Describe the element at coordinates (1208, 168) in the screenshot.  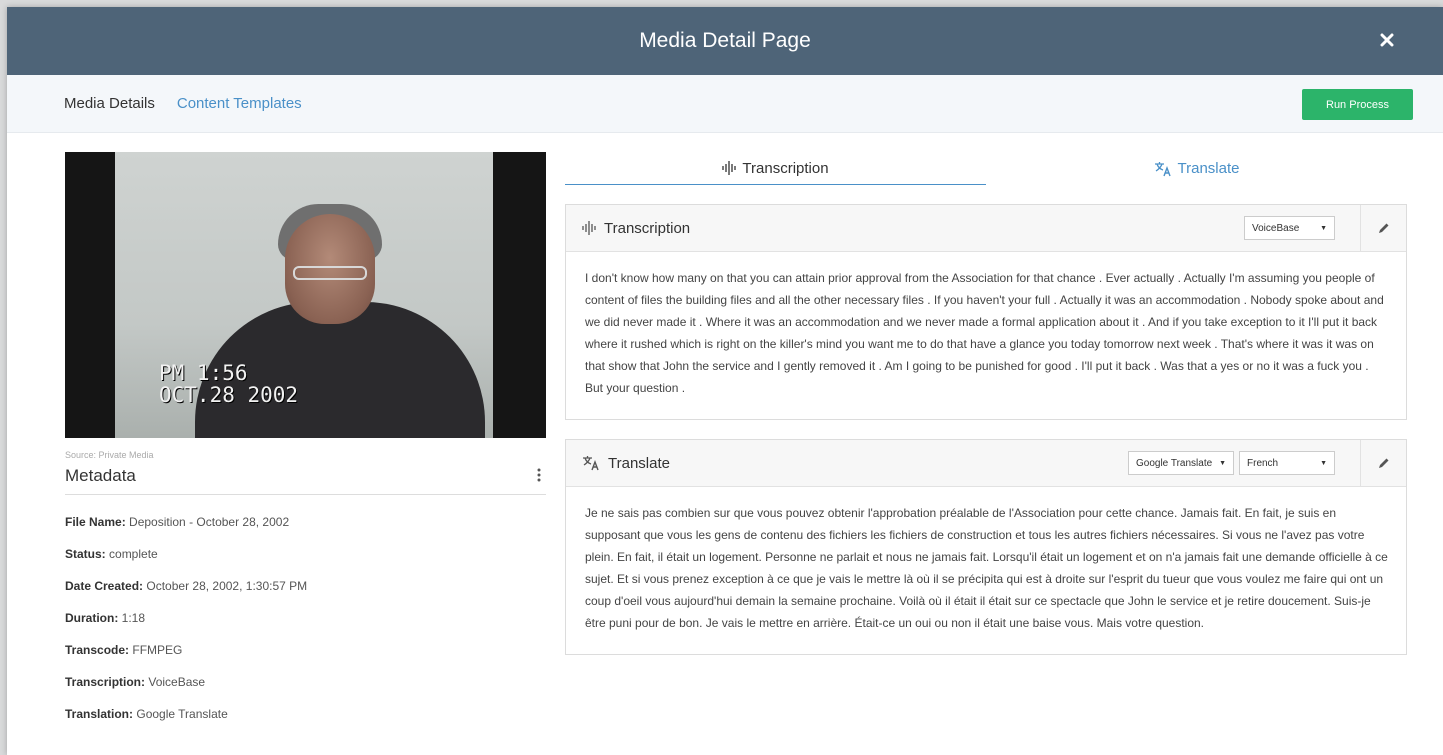
I see `tab-translate-label: Translate` at that location.